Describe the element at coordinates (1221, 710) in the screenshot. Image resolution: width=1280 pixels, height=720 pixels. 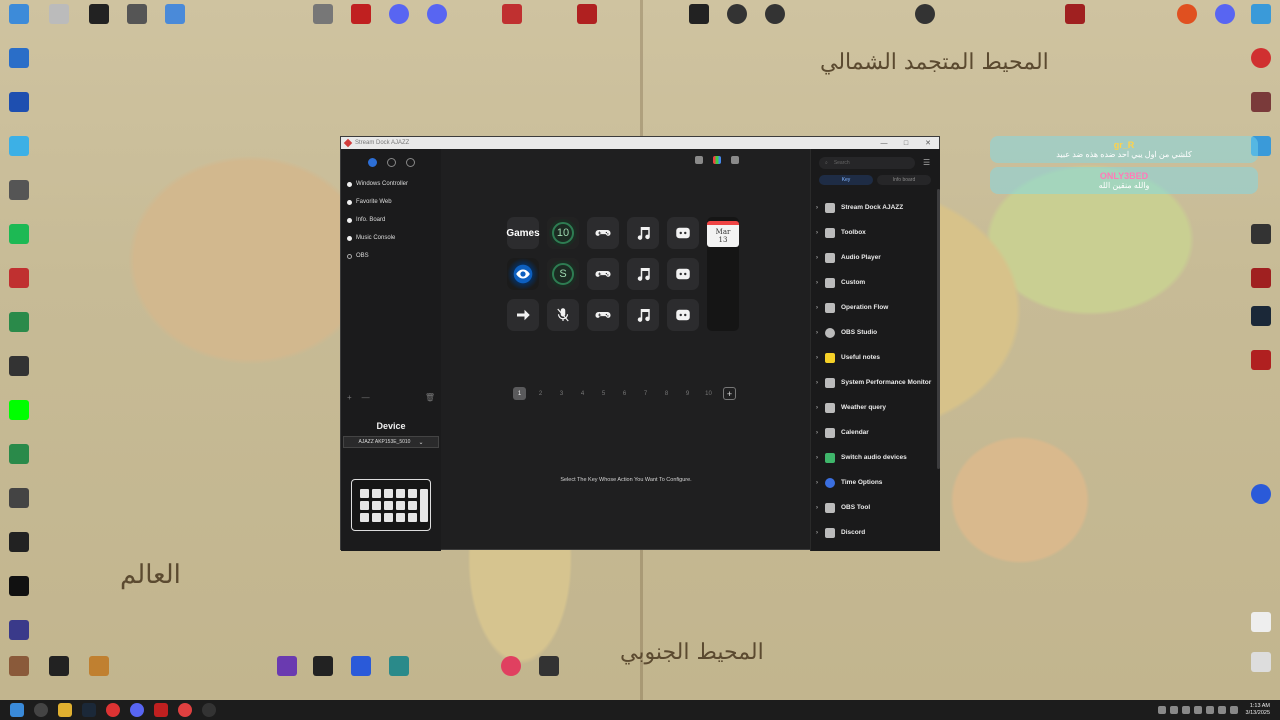
I see `wifi-icon` at that location.